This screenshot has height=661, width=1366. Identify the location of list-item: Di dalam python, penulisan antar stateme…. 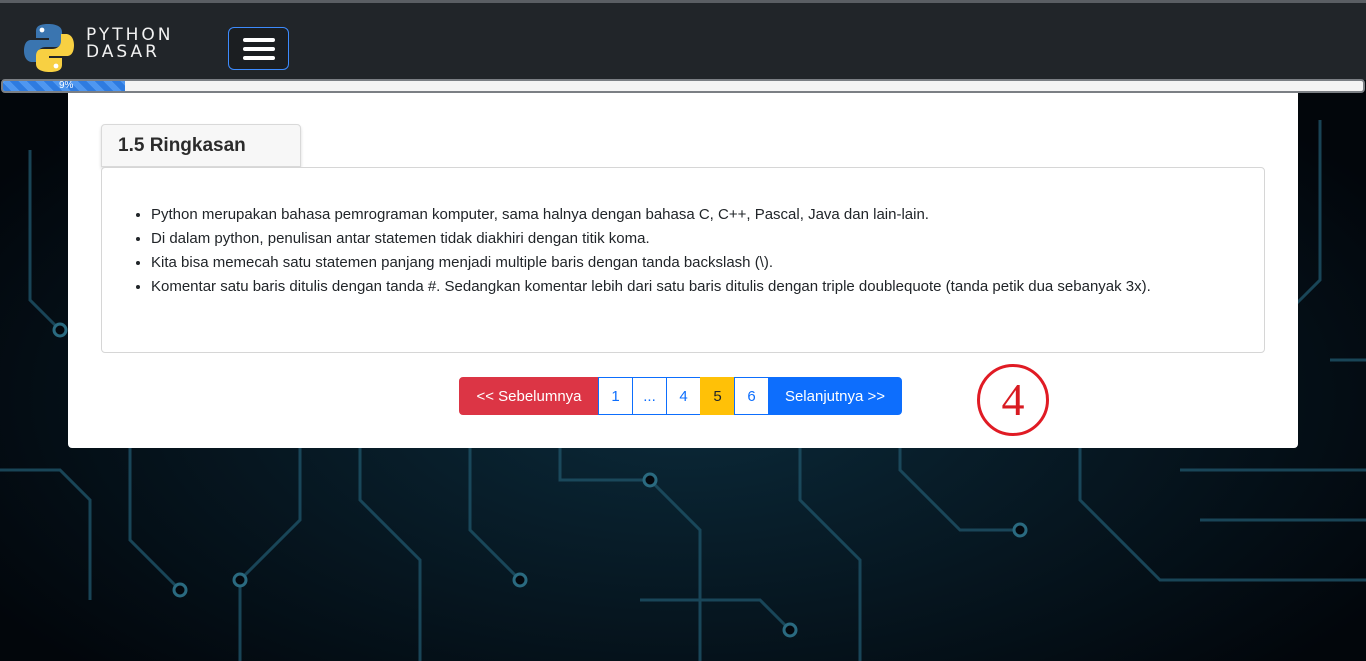
(651, 239).